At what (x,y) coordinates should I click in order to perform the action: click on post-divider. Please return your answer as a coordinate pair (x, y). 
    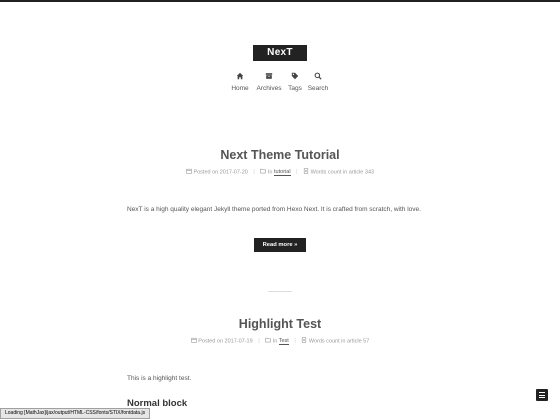
    Looking at the image, I should click on (280, 291).